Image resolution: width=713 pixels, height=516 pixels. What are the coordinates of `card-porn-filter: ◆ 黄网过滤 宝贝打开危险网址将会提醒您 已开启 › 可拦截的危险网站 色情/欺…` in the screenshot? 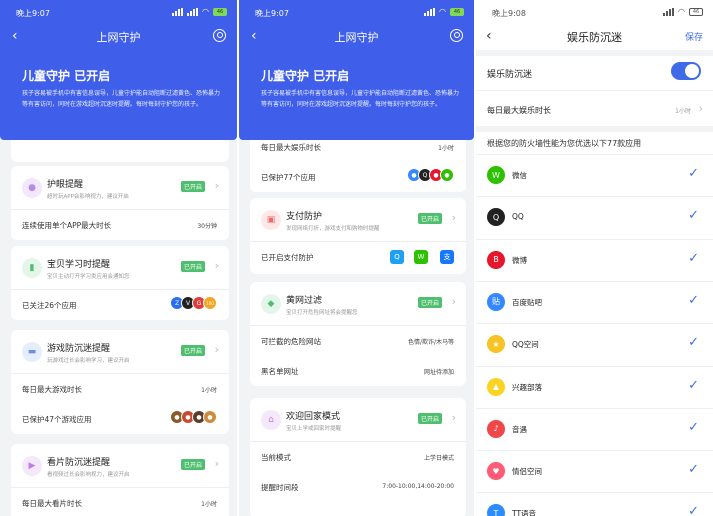 It's located at (358, 334).